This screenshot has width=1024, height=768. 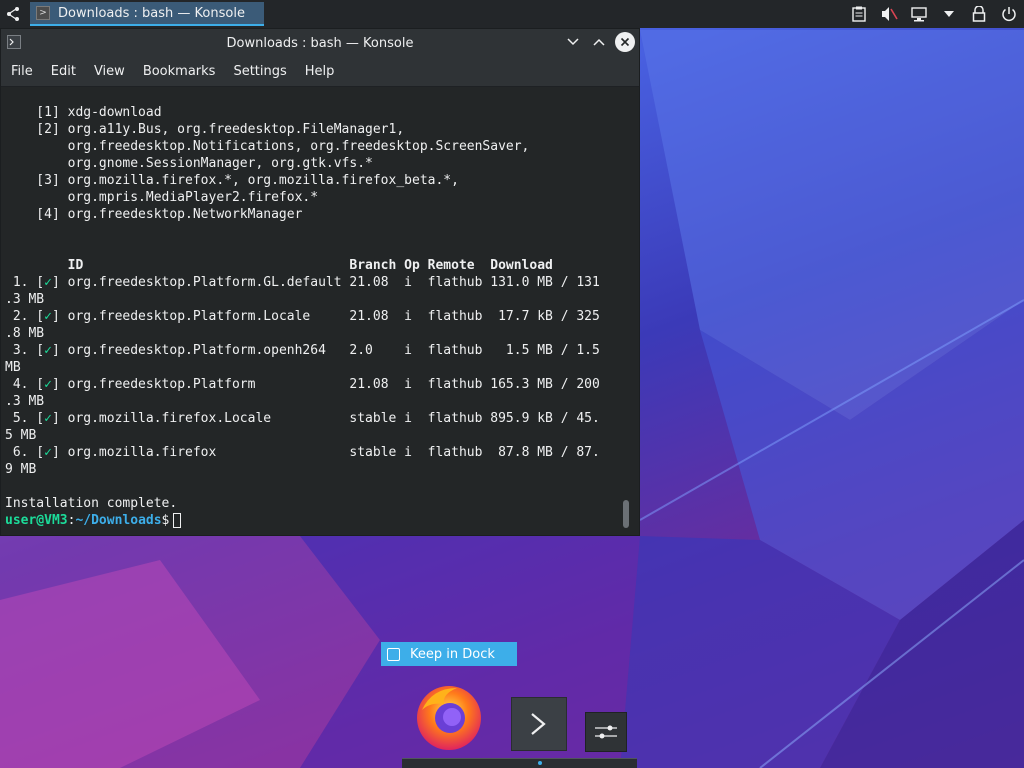 I want to click on window-title: Downloads : bash — Konsole, so click(x=320, y=43).